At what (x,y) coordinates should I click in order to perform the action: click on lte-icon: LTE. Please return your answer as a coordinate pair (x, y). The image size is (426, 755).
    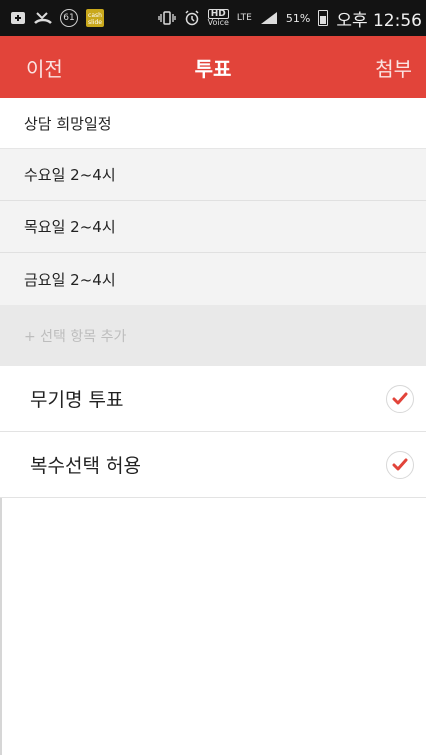
    Looking at the image, I should click on (244, 17).